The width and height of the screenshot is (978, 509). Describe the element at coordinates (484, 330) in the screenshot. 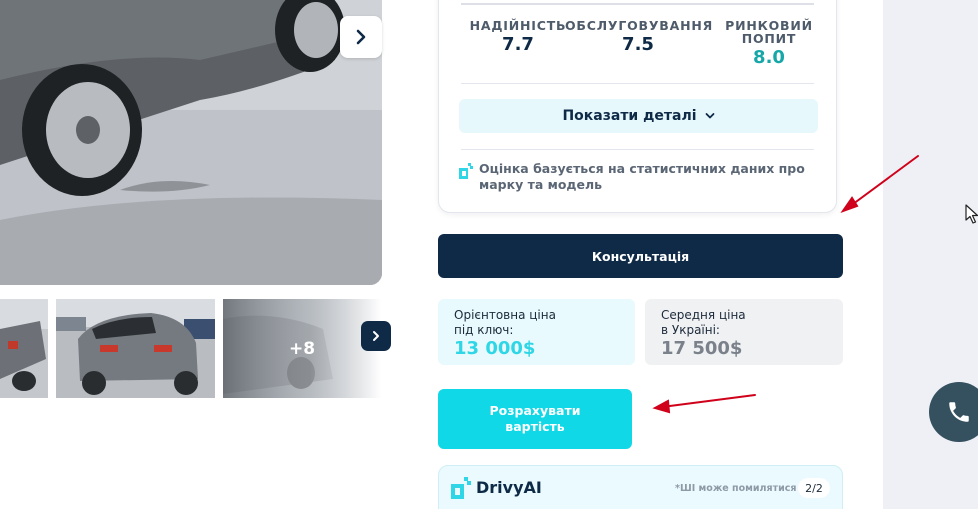

I see `estimated-price-label-line2: під ключ:` at that location.